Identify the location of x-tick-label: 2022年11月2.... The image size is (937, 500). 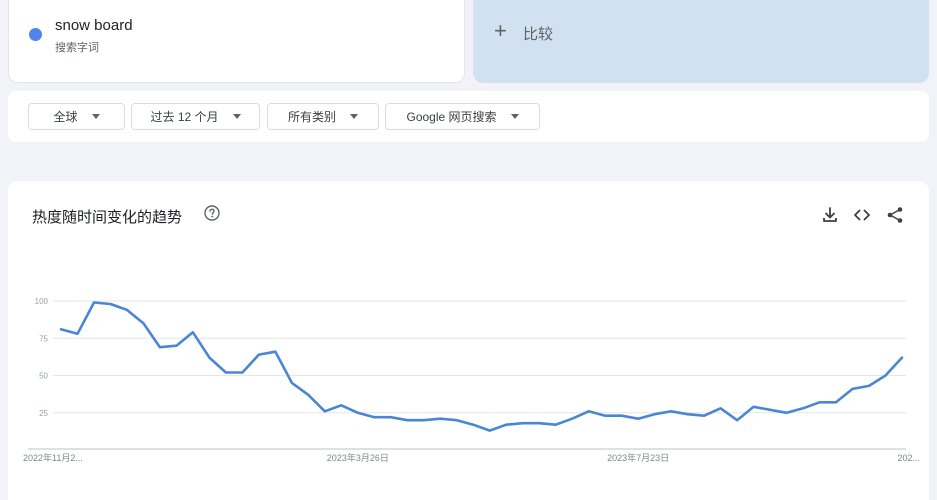
(53, 457).